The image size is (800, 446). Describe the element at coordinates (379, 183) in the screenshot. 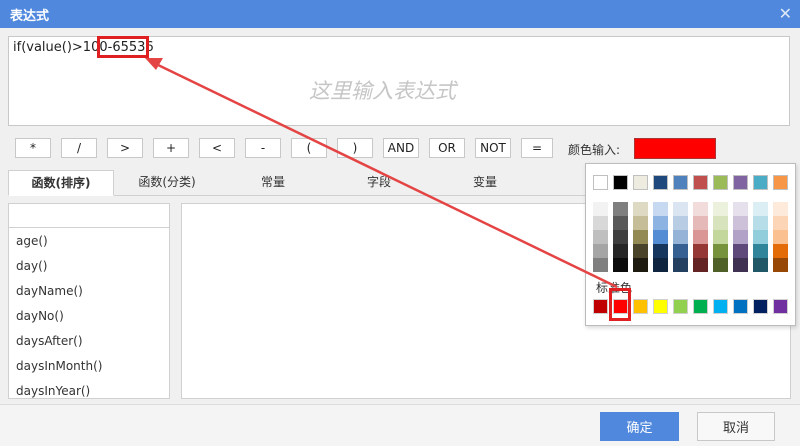

I see `tab-fields: 字段` at that location.